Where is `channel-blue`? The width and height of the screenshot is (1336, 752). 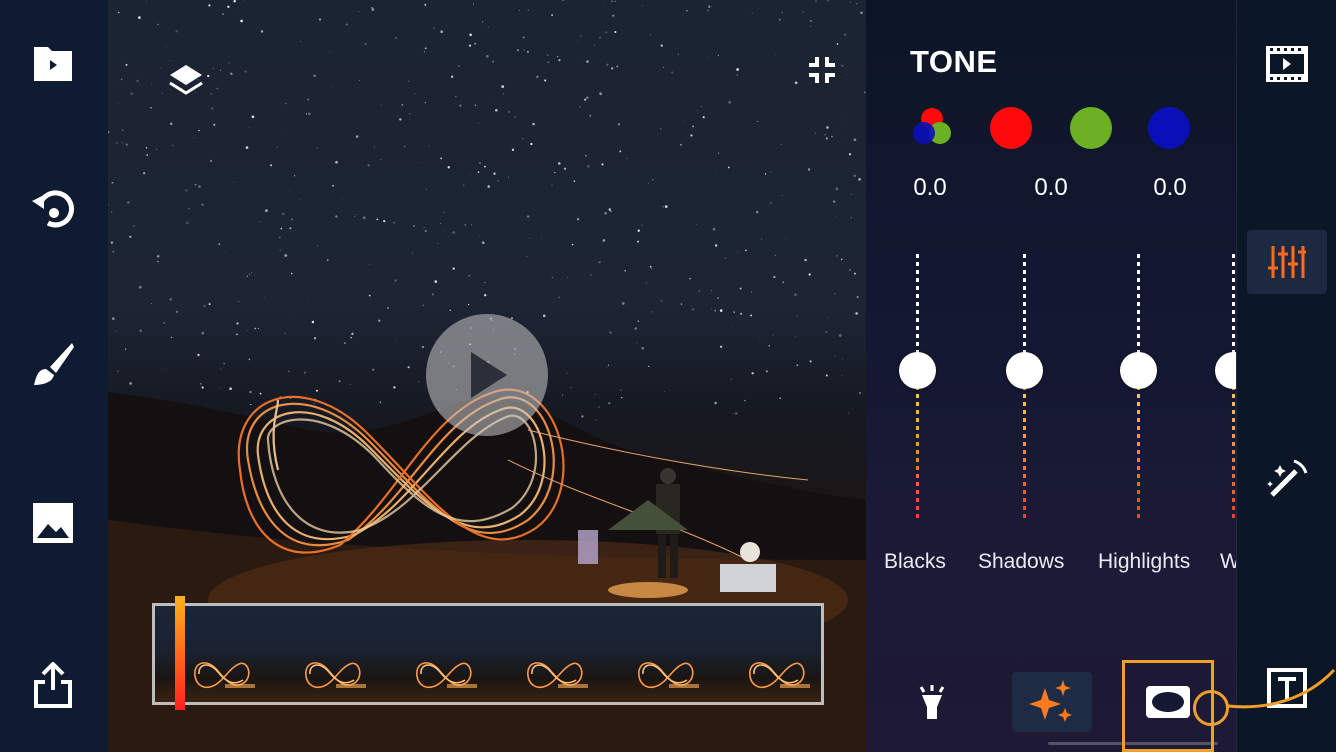 channel-blue is located at coordinates (1169, 128).